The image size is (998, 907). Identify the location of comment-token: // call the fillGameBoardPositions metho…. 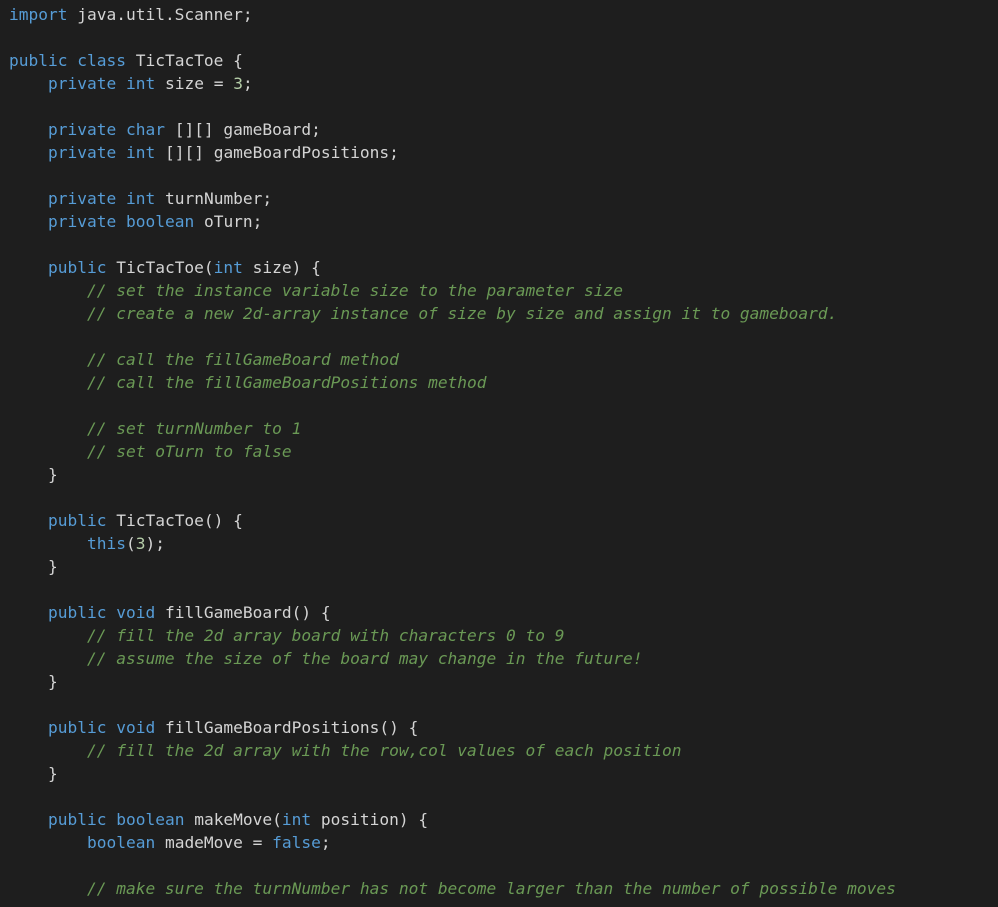
(286, 382).